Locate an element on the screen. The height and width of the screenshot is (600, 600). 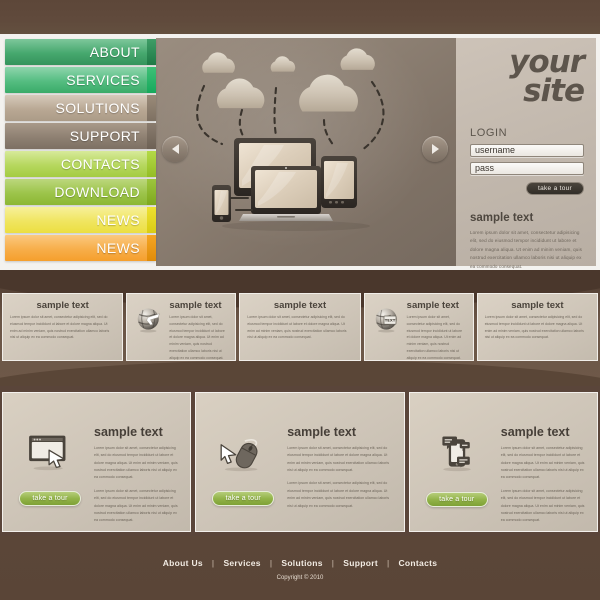
sidebar-promo-heading: sample text is located at coordinates (502, 217).